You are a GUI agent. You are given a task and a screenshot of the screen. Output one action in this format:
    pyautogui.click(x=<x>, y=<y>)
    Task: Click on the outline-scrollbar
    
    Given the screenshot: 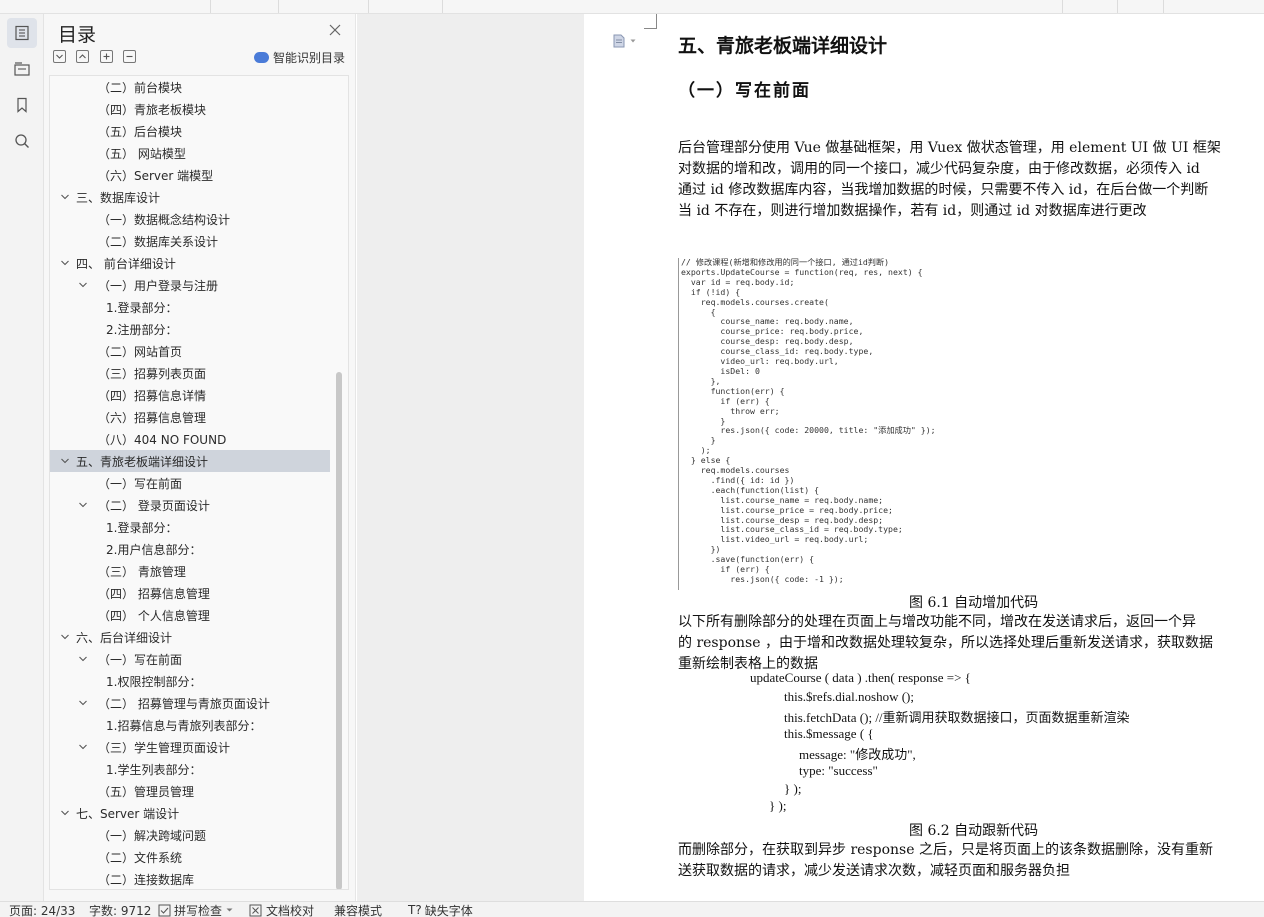 What is the action you would take?
    pyautogui.click(x=339, y=630)
    